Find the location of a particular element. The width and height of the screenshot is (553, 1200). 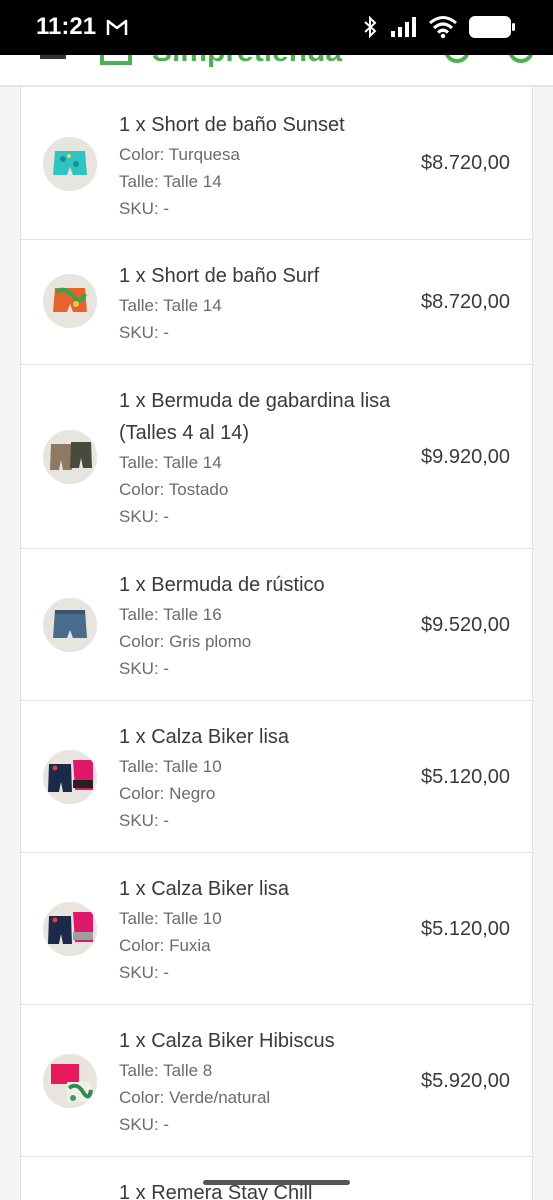

item-attribute: Talle: Talle 16 is located at coordinates (170, 614).